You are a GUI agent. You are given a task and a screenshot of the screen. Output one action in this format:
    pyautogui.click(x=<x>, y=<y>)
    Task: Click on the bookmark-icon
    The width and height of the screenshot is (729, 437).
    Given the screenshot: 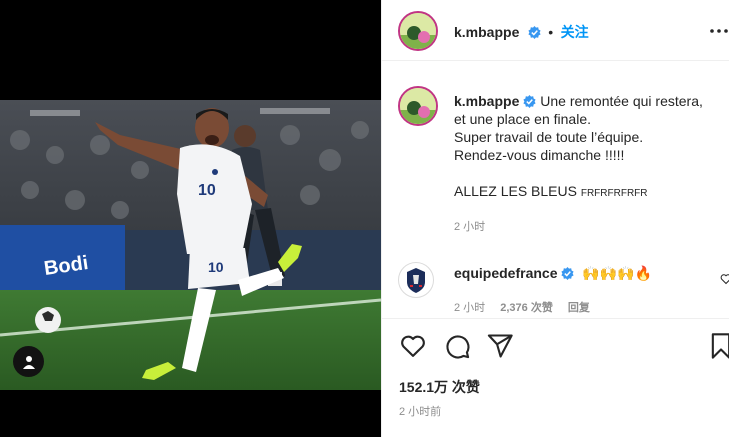 What is the action you would take?
    pyautogui.click(x=720, y=346)
    